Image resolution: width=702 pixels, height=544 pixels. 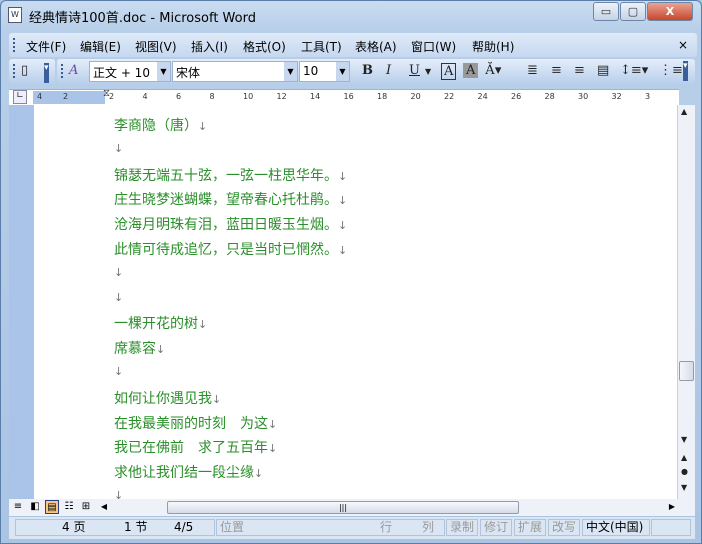 I want to click on bold-button: B, so click(x=367, y=70).